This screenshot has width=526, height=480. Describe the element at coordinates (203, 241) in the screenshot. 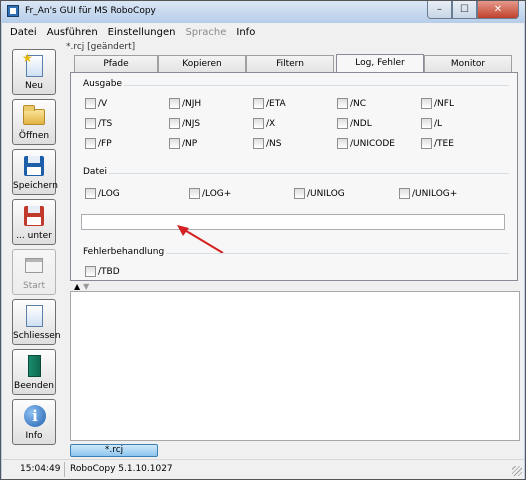

I see `annotation-arrow-line` at that location.